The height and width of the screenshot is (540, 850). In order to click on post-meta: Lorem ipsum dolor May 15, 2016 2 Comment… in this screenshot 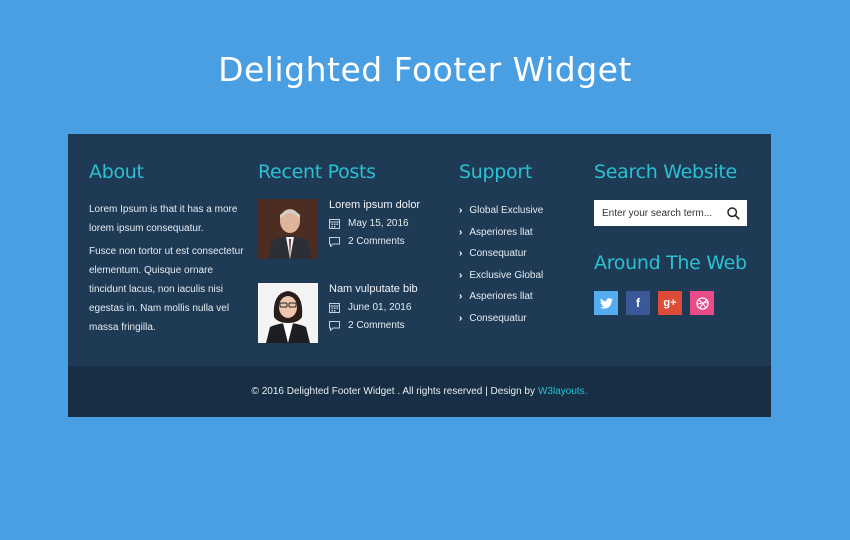, I will do `click(374, 226)`.